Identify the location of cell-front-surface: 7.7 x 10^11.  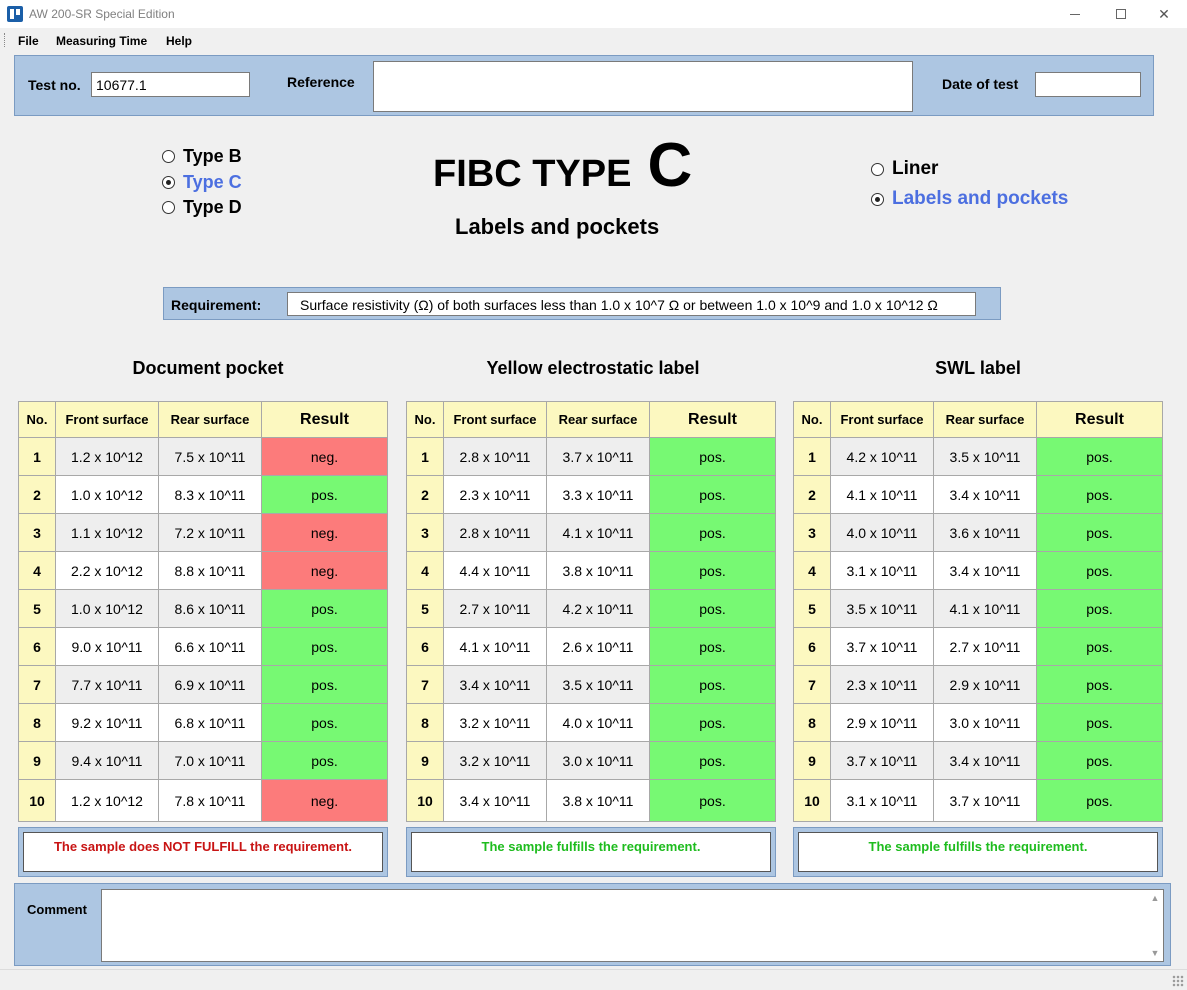
(107, 684).